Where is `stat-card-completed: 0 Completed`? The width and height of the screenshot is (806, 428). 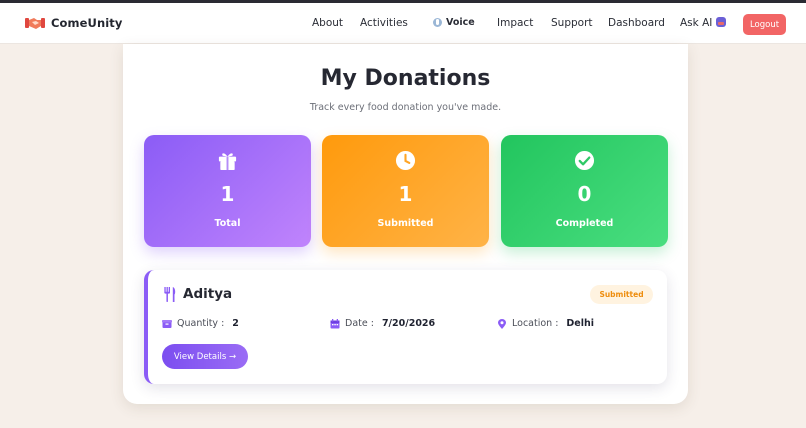 stat-card-completed: 0 Completed is located at coordinates (584, 191).